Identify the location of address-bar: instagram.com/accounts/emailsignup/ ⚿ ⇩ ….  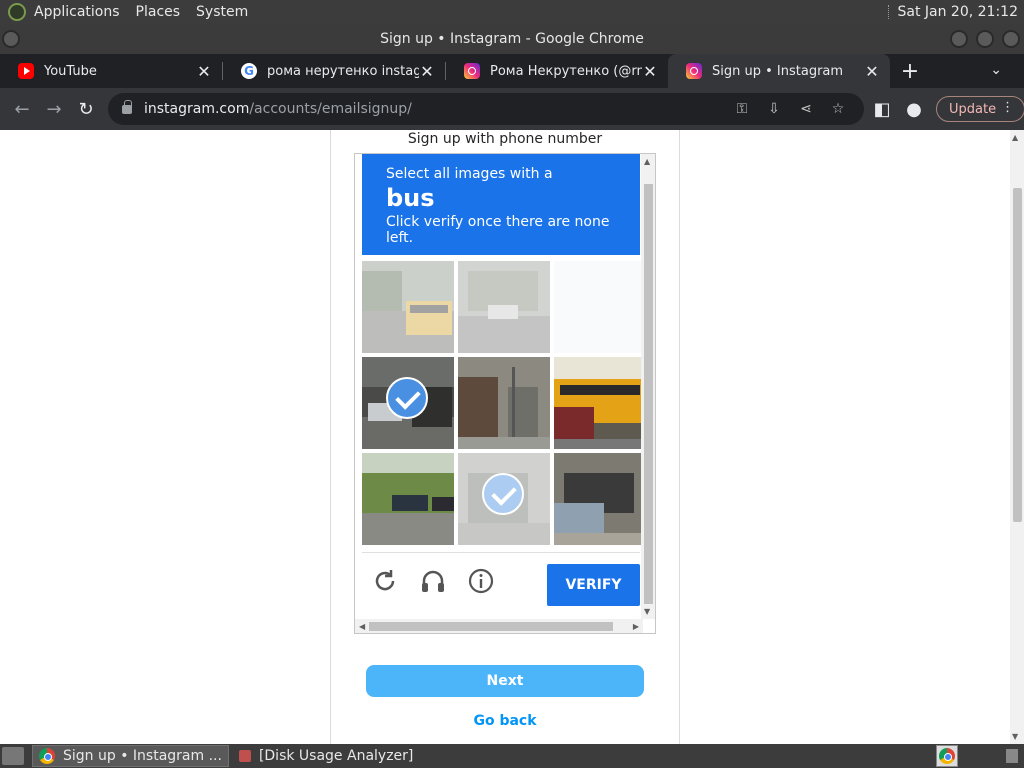
(486, 109).